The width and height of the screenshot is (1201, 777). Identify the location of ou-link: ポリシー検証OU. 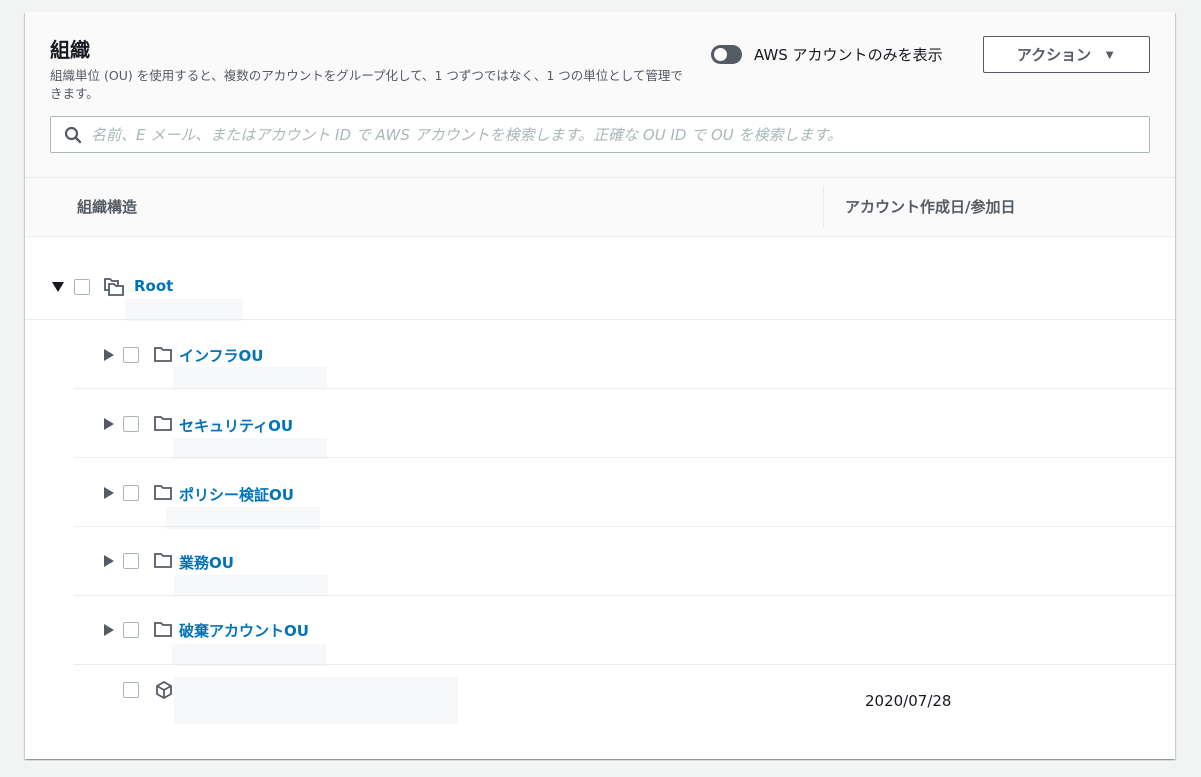
(236, 494).